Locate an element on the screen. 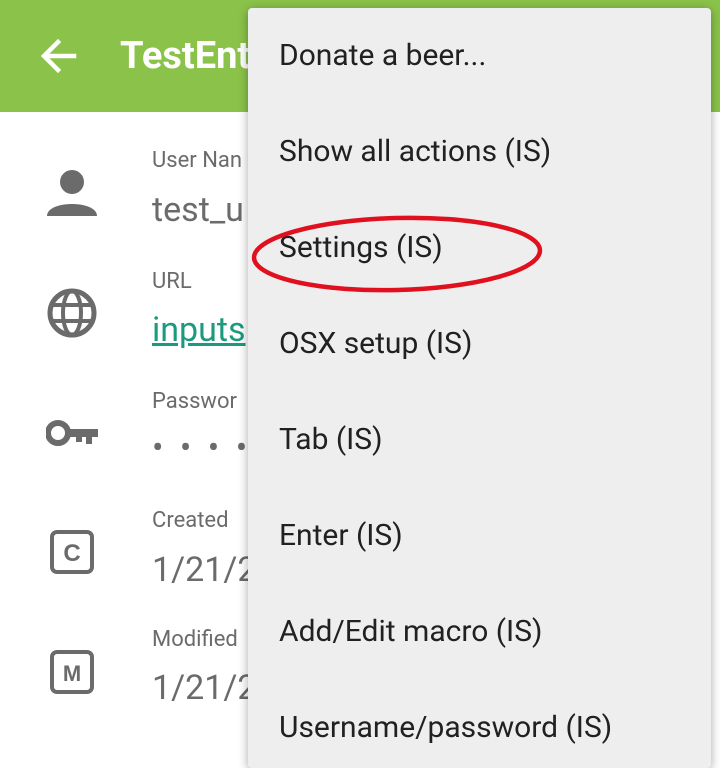  arrow-left-icon is located at coordinates (58, 56).